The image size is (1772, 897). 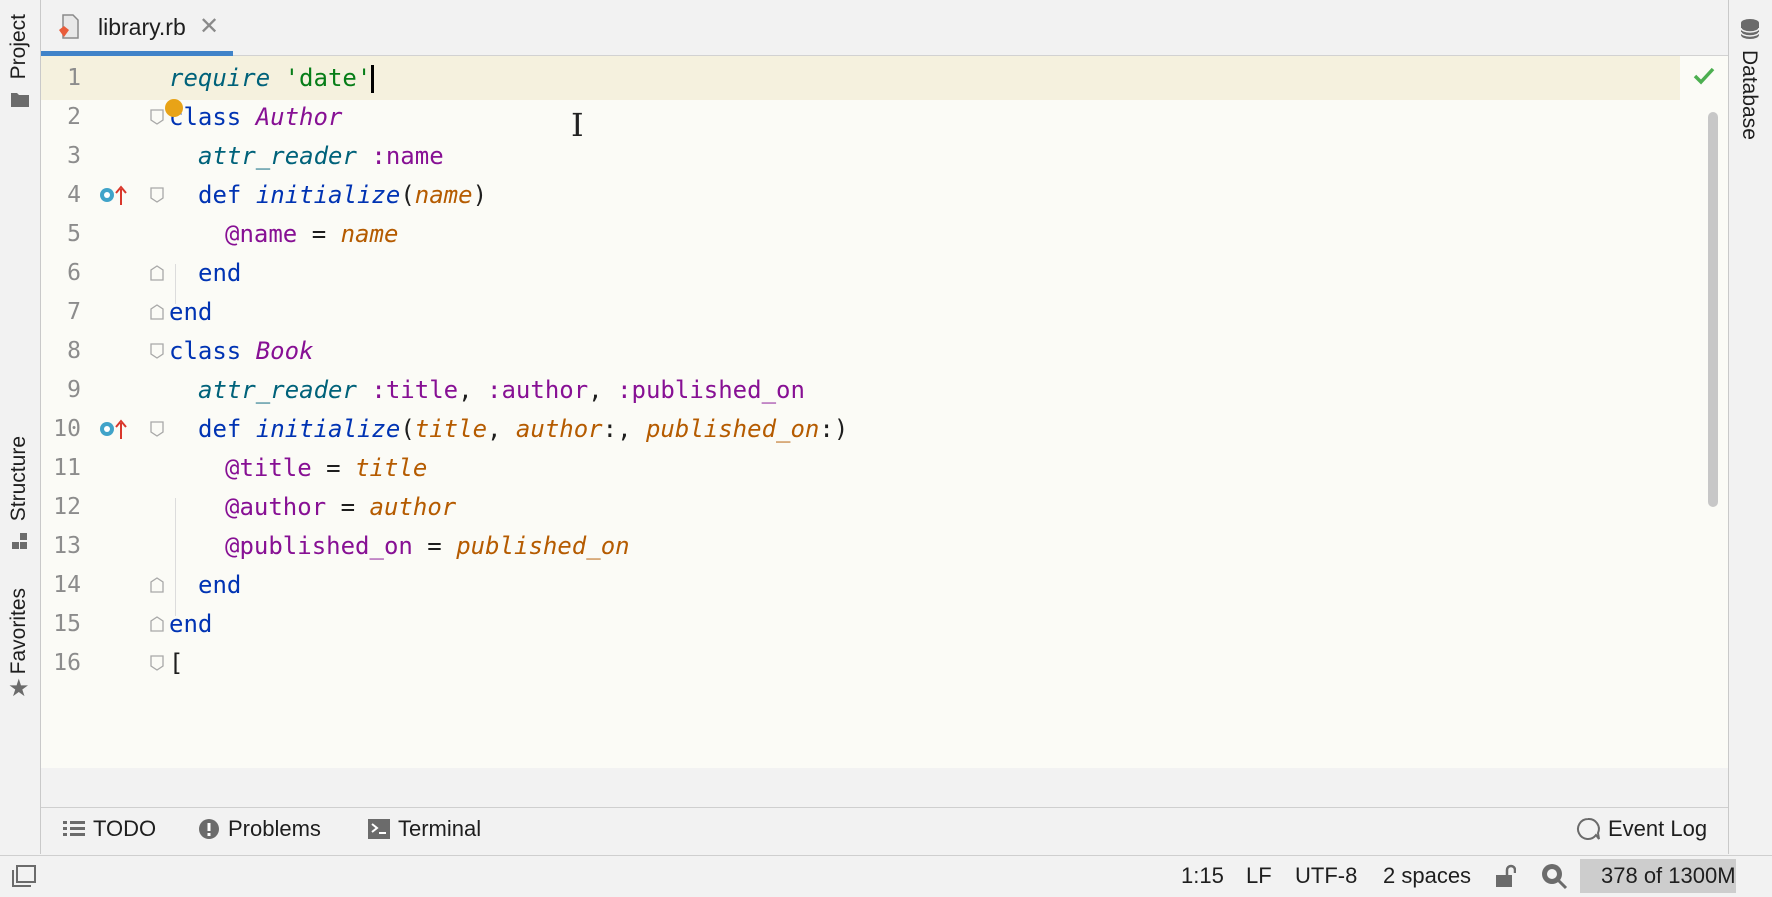 I want to click on structure-tool-tab: Structure, so click(x=19, y=478).